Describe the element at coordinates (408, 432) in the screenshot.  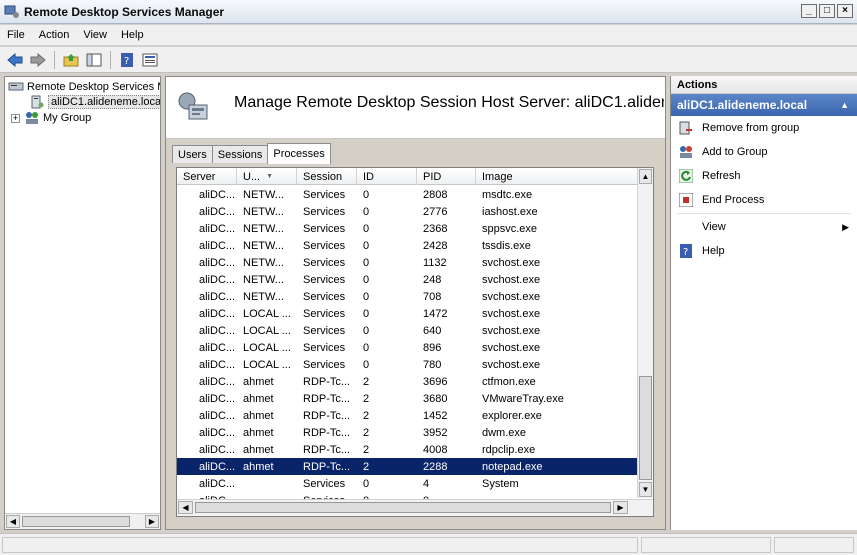
I see `table-row: aliDC... ahmet RDP-Tc... 2 3952 dwm.exe` at that location.